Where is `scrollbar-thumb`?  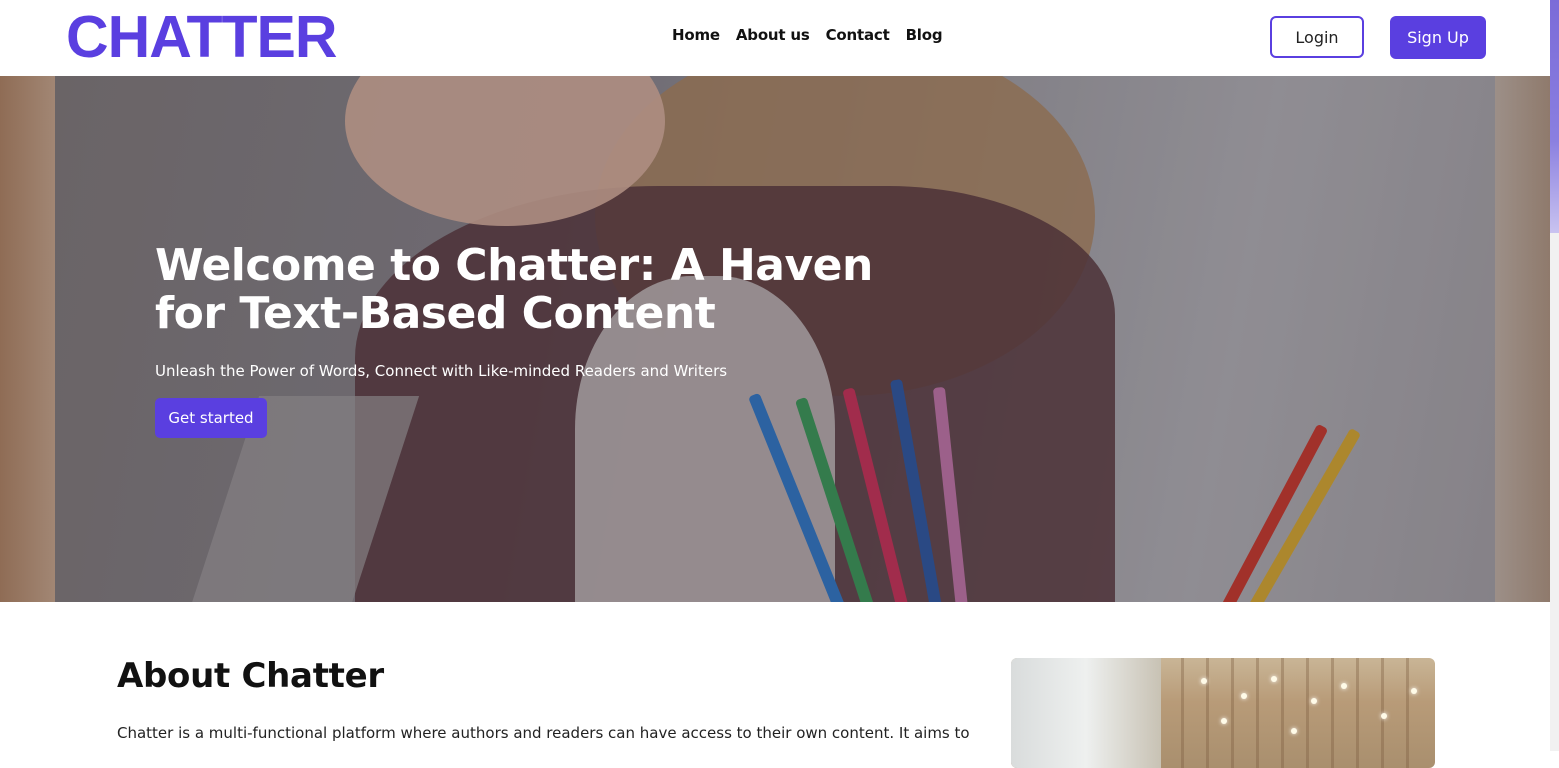
scrollbar-thumb is located at coordinates (1554, 116).